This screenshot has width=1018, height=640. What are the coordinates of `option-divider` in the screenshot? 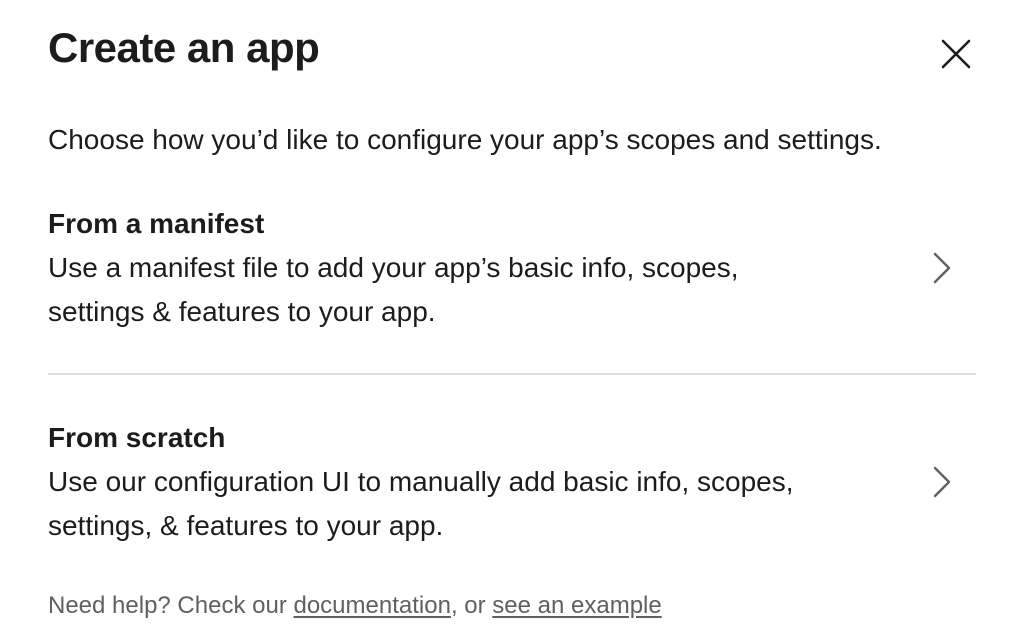 It's located at (512, 374).